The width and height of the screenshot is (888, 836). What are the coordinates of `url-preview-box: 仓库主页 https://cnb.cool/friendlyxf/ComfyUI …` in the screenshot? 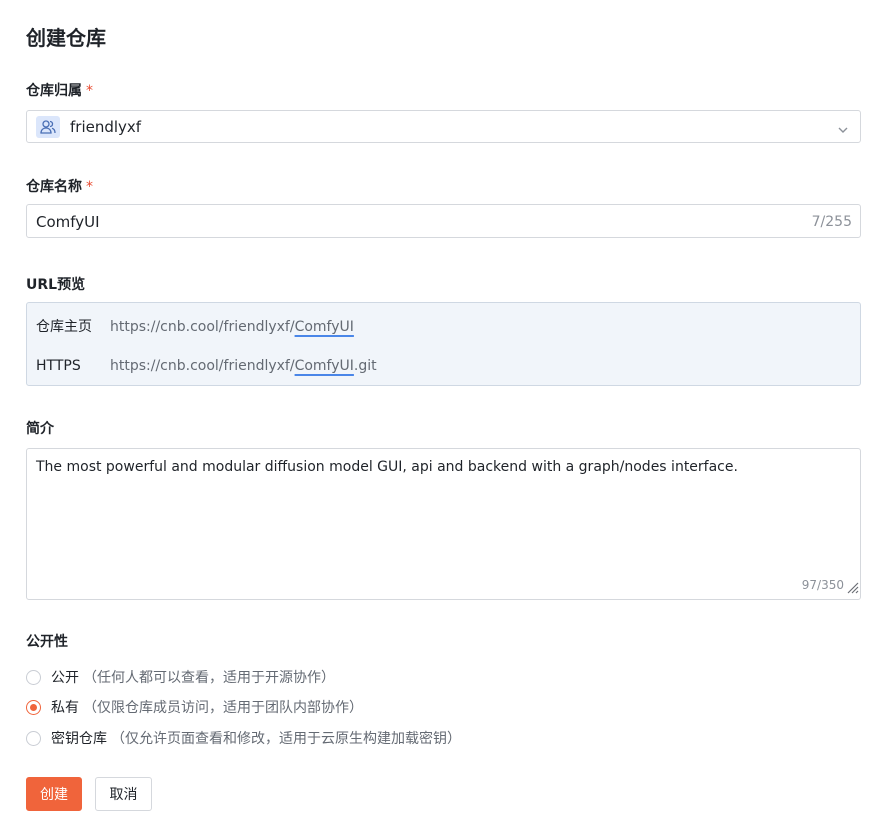 It's located at (443, 344).